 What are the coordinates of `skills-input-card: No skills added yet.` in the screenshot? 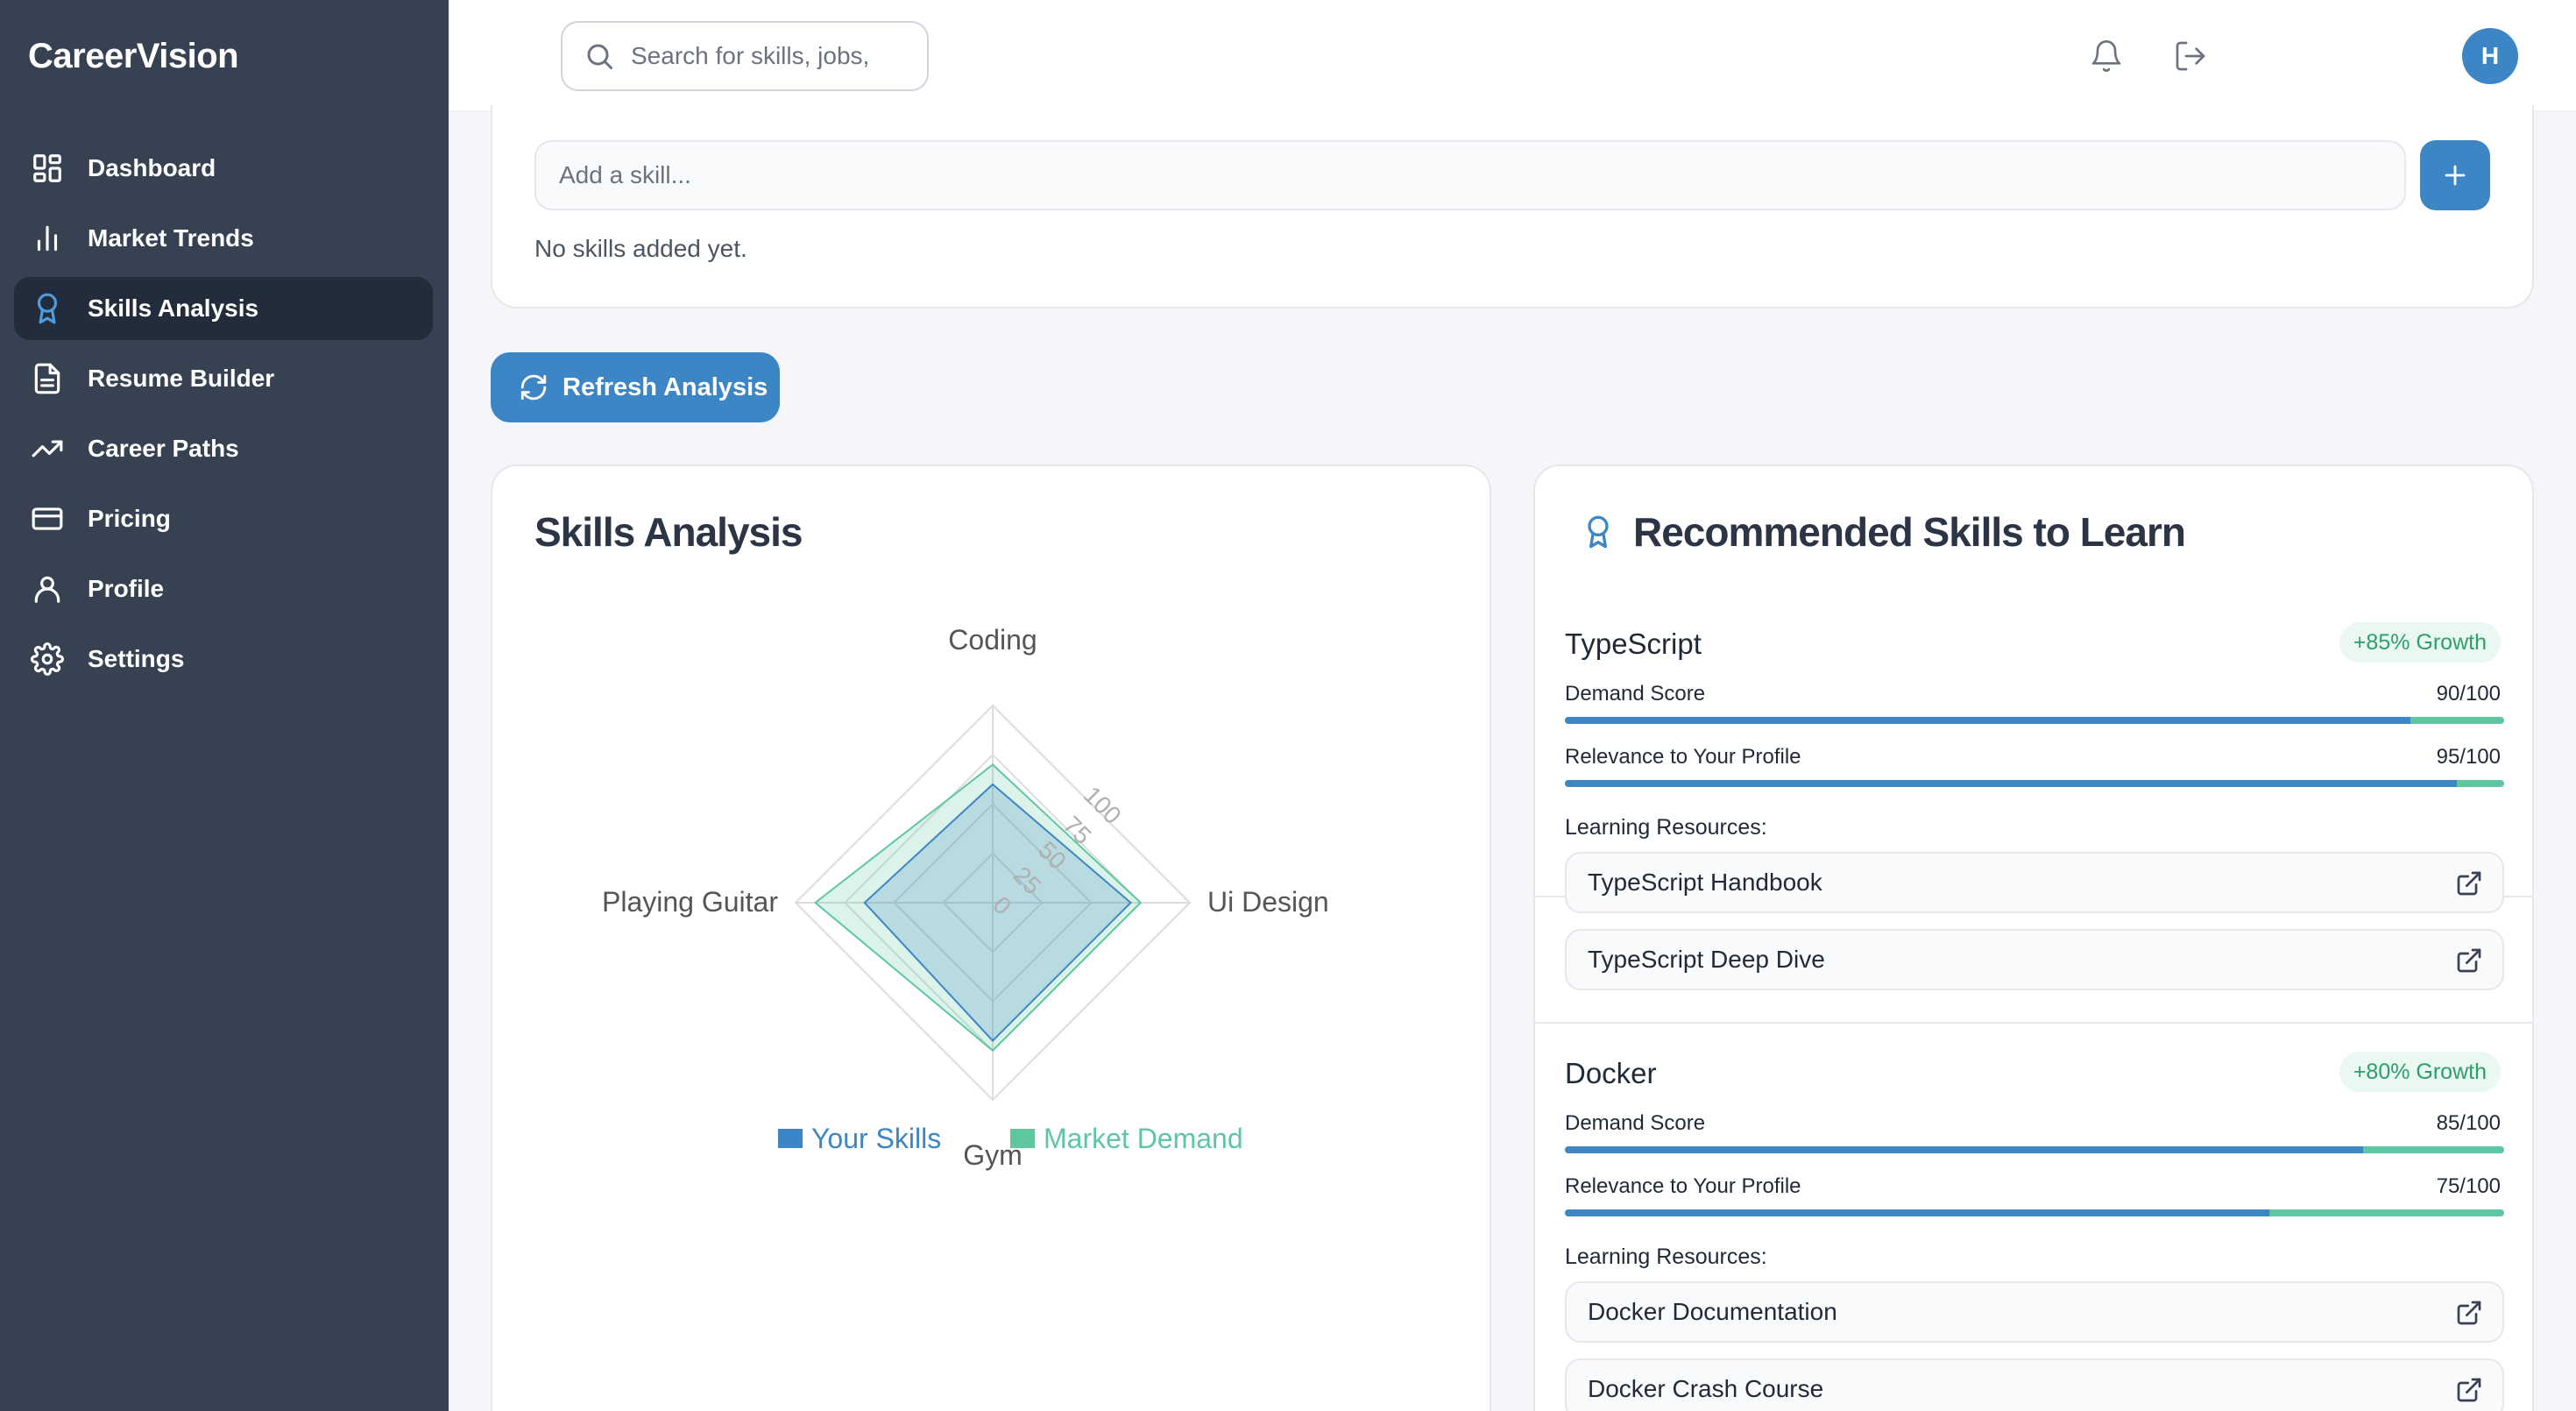 It's located at (1512, 206).